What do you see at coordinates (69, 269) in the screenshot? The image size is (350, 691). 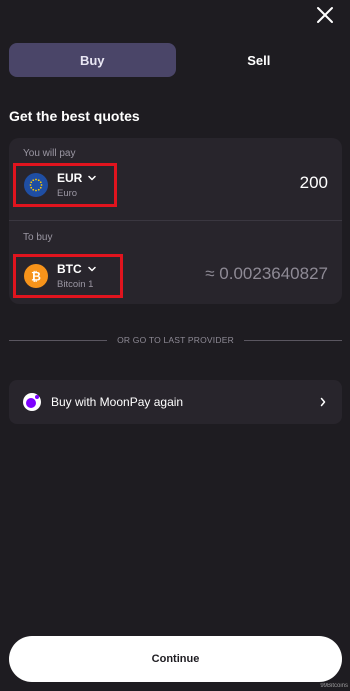 I see `receive-currency-code: BTC` at bounding box center [69, 269].